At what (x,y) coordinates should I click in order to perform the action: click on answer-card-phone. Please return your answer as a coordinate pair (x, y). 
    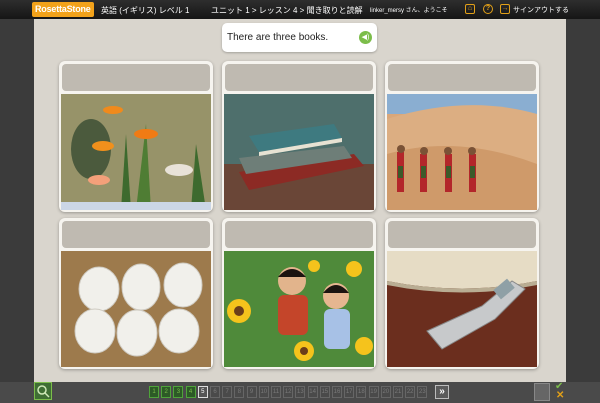
    Looking at the image, I should click on (462, 293).